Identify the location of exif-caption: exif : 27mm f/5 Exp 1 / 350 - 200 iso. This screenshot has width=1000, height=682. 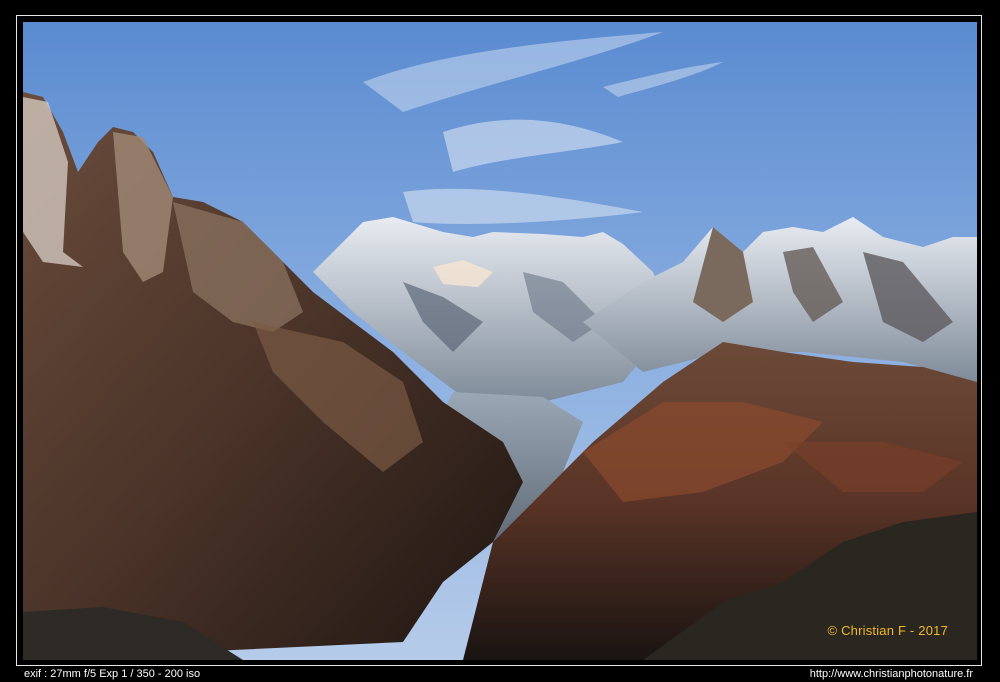
(112, 674).